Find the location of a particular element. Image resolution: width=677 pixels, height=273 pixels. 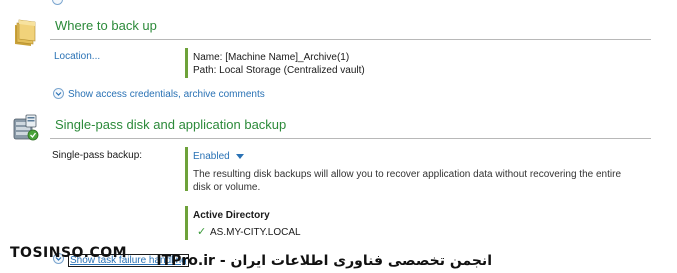

database-backup-icon is located at coordinates (26, 128).